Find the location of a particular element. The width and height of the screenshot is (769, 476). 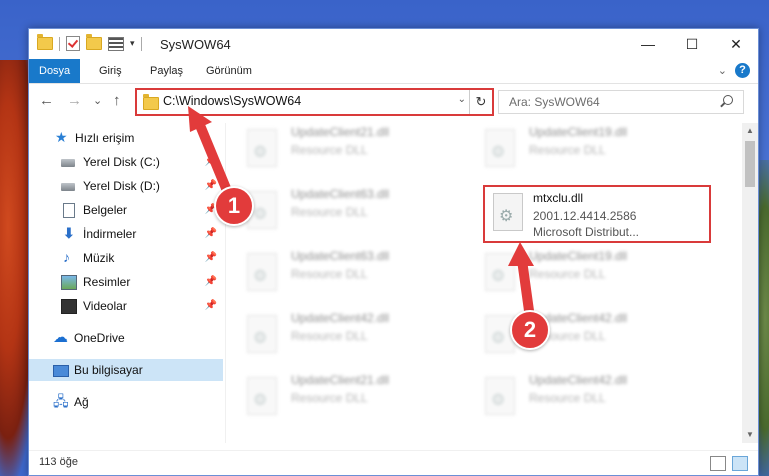

properties-check-icon is located at coordinates (73, 43).